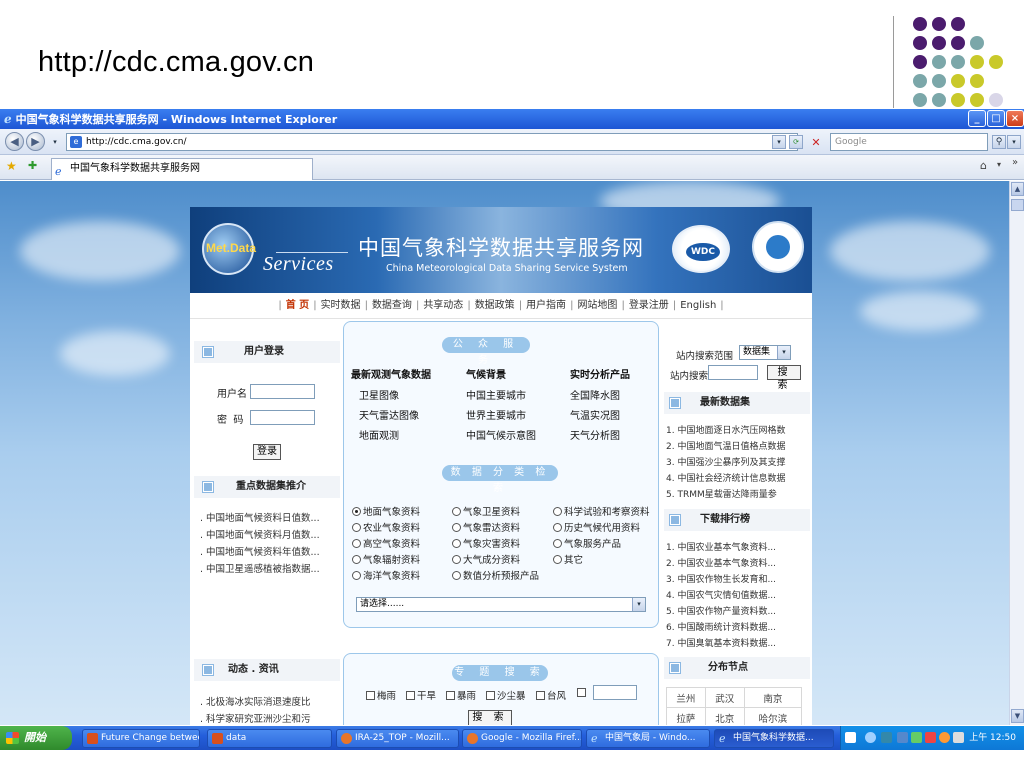 The height and width of the screenshot is (768, 1024). What do you see at coordinates (850, 737) in the screenshot?
I see `ime-icon` at bounding box center [850, 737].